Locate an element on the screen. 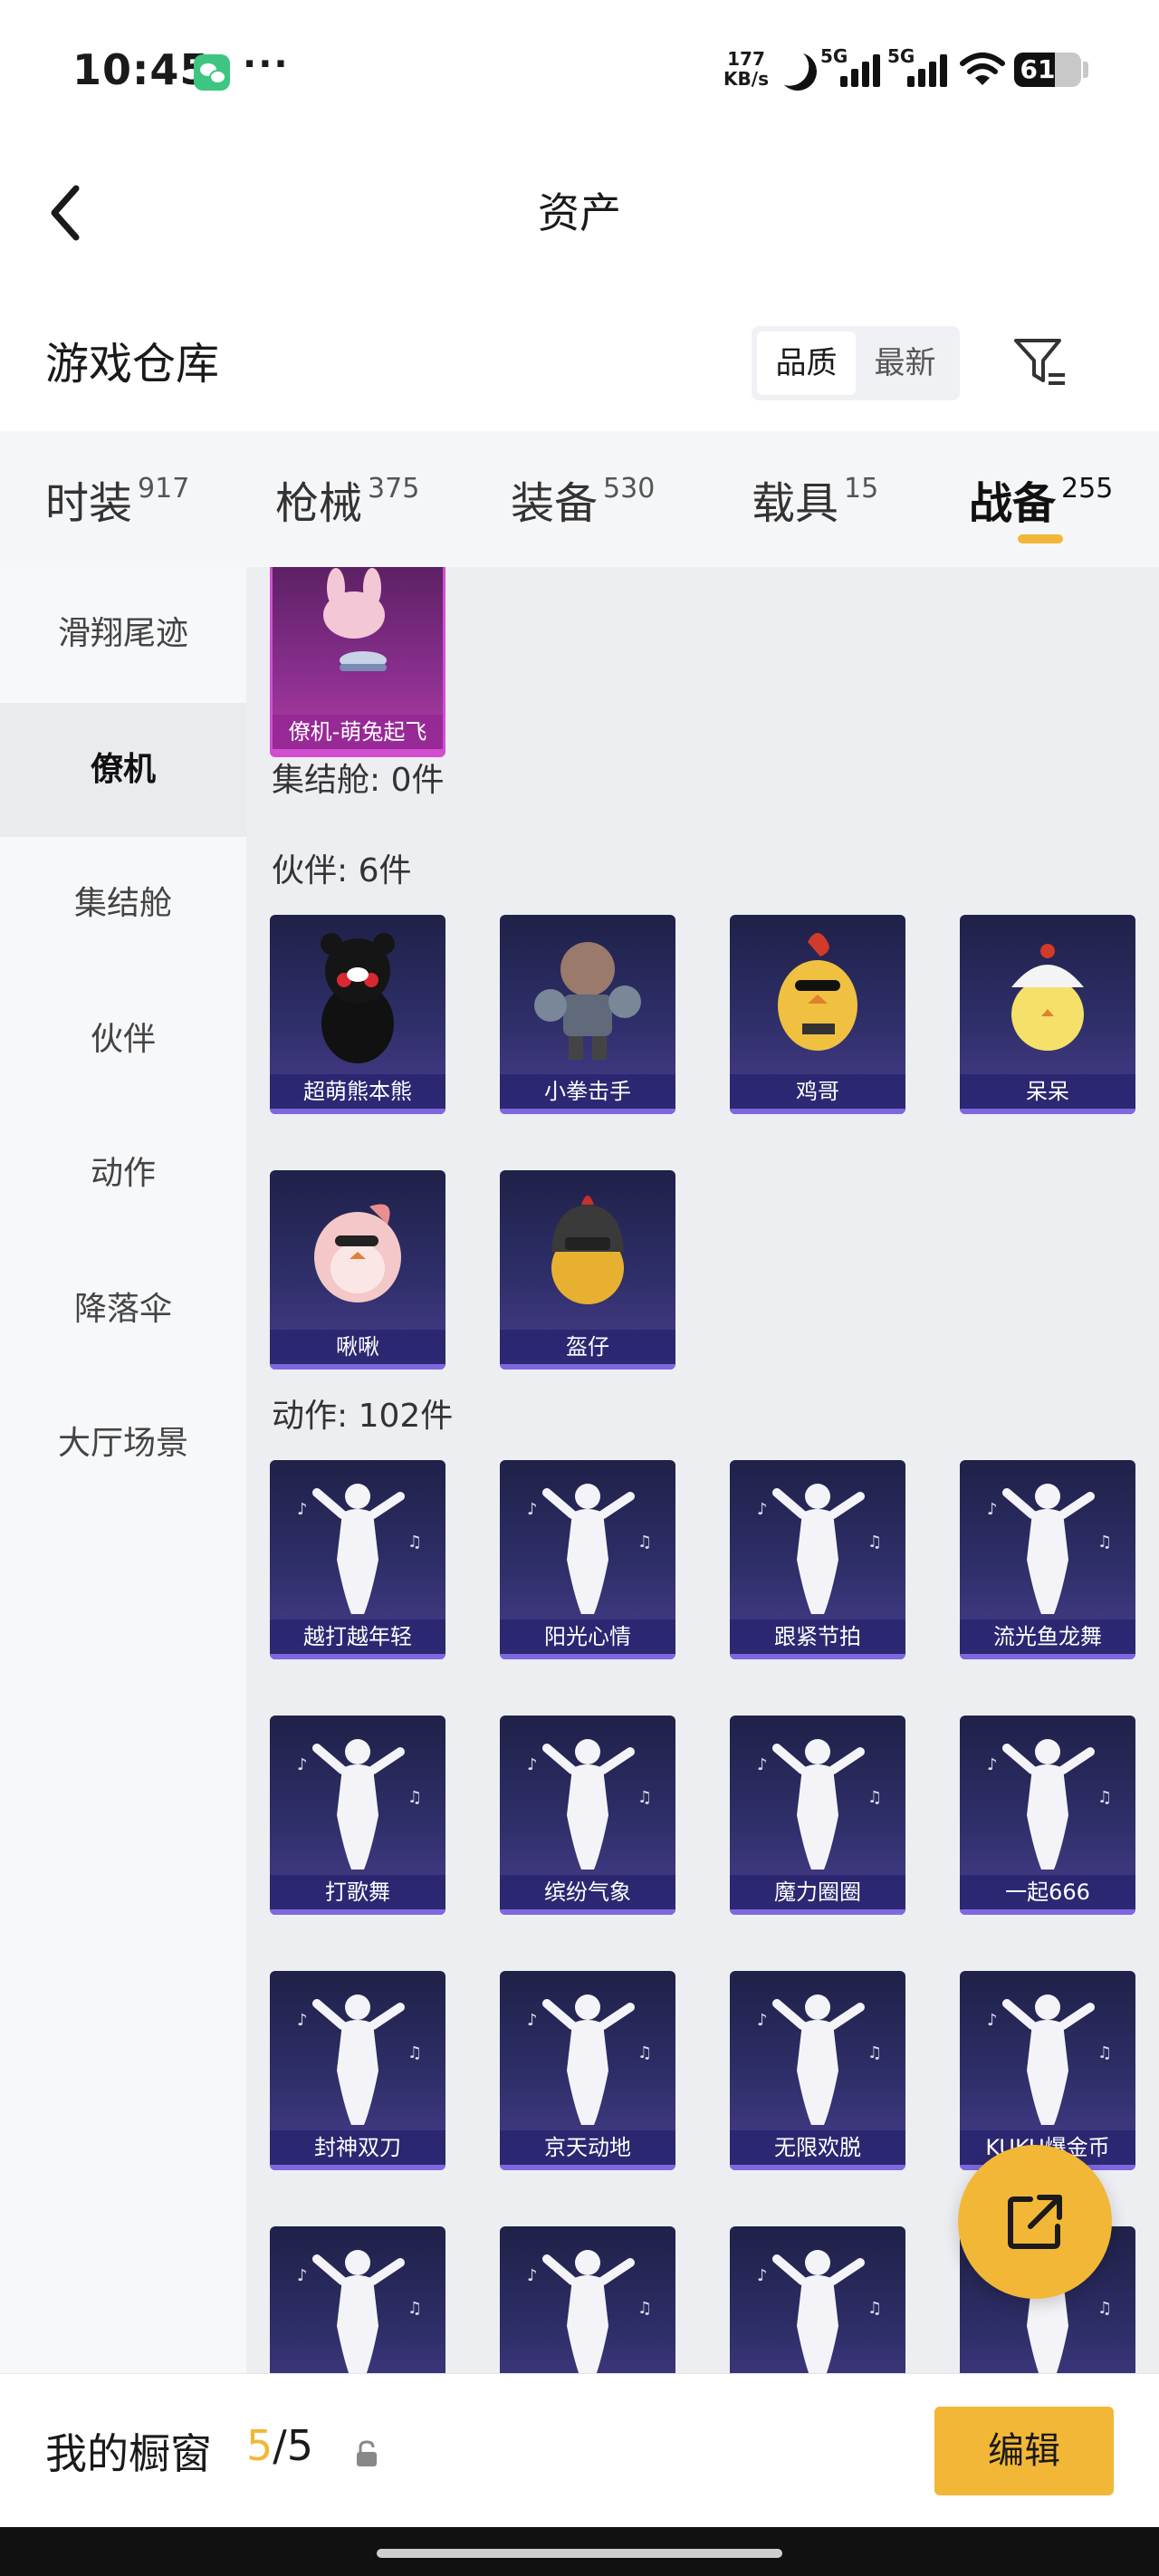 The width and height of the screenshot is (1159, 2576). showcase-label: 我的橱窗 is located at coordinates (128, 2453).